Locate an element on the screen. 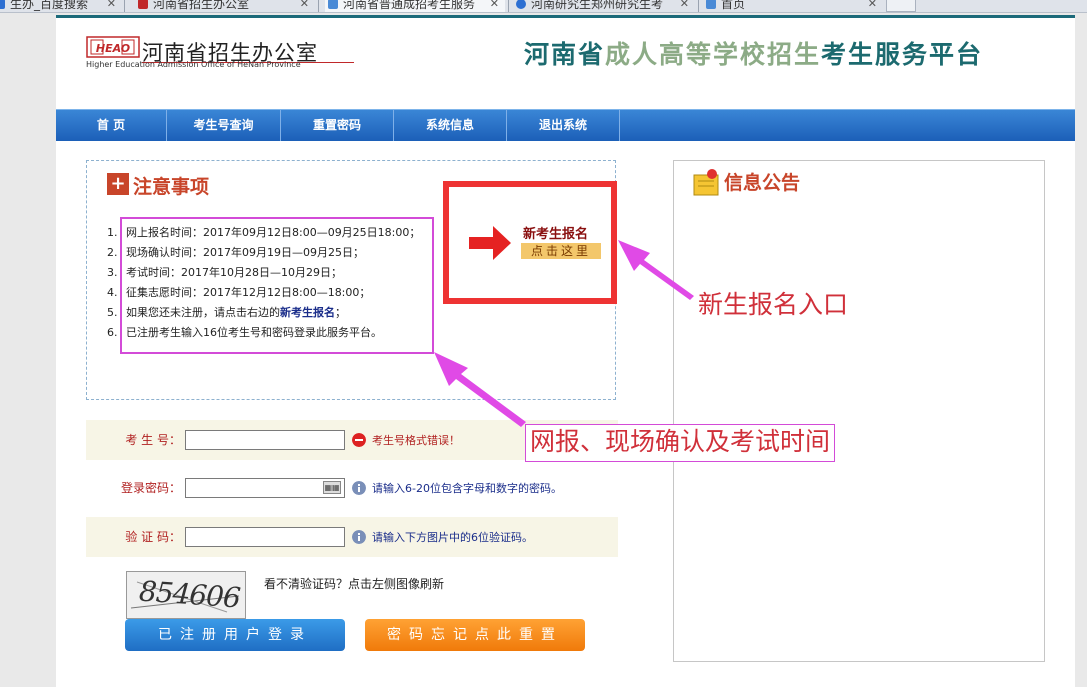  platform-title-part: 成人高等学校招生 is located at coordinates (713, 54).